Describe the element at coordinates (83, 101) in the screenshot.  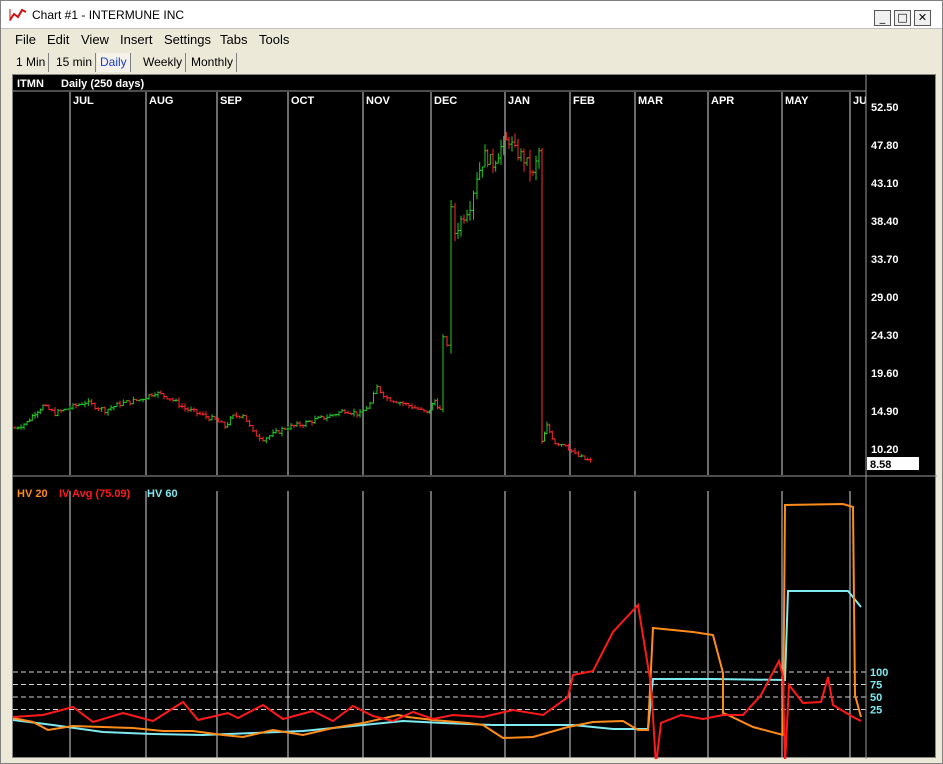
I see `month-label: JUL` at that location.